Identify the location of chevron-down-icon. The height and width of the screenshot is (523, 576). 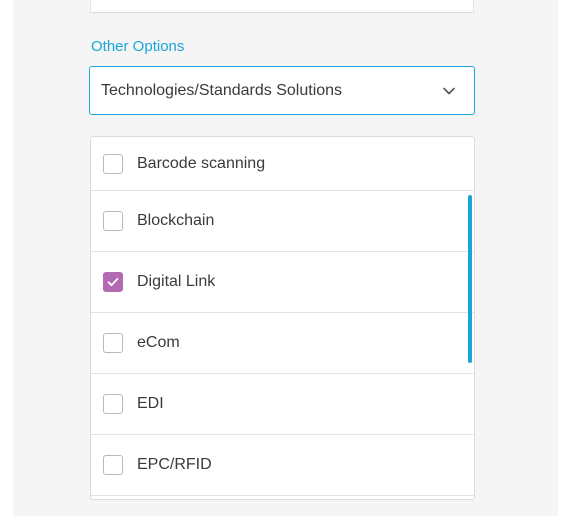
(449, 91).